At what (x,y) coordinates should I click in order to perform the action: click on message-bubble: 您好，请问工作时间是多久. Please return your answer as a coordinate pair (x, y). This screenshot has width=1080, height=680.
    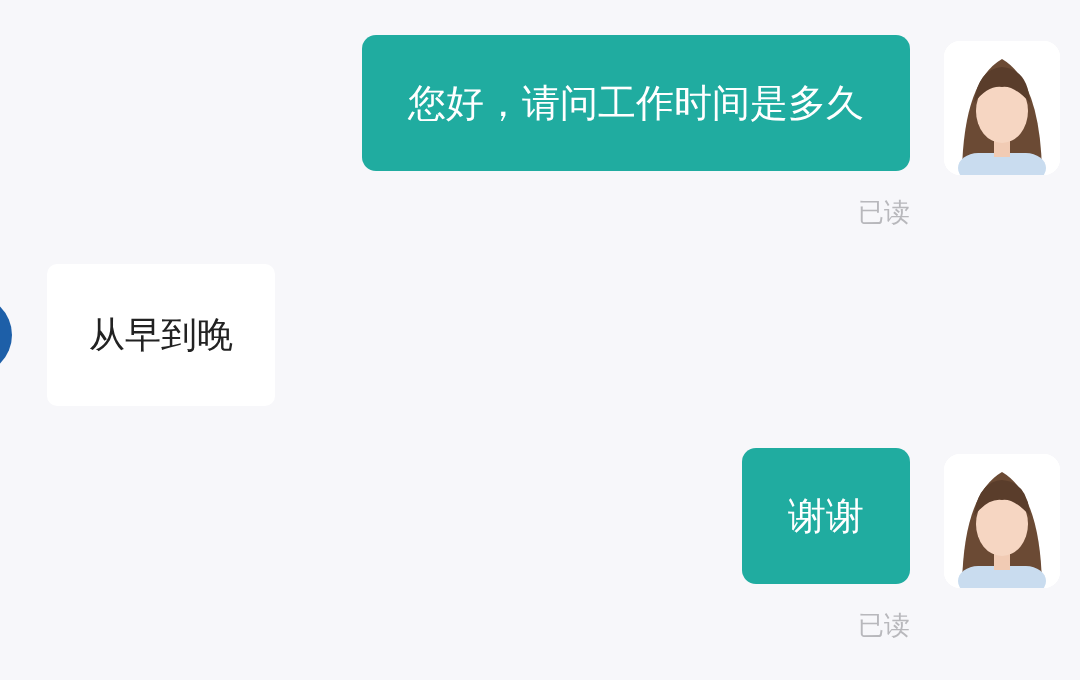
    Looking at the image, I should click on (636, 103).